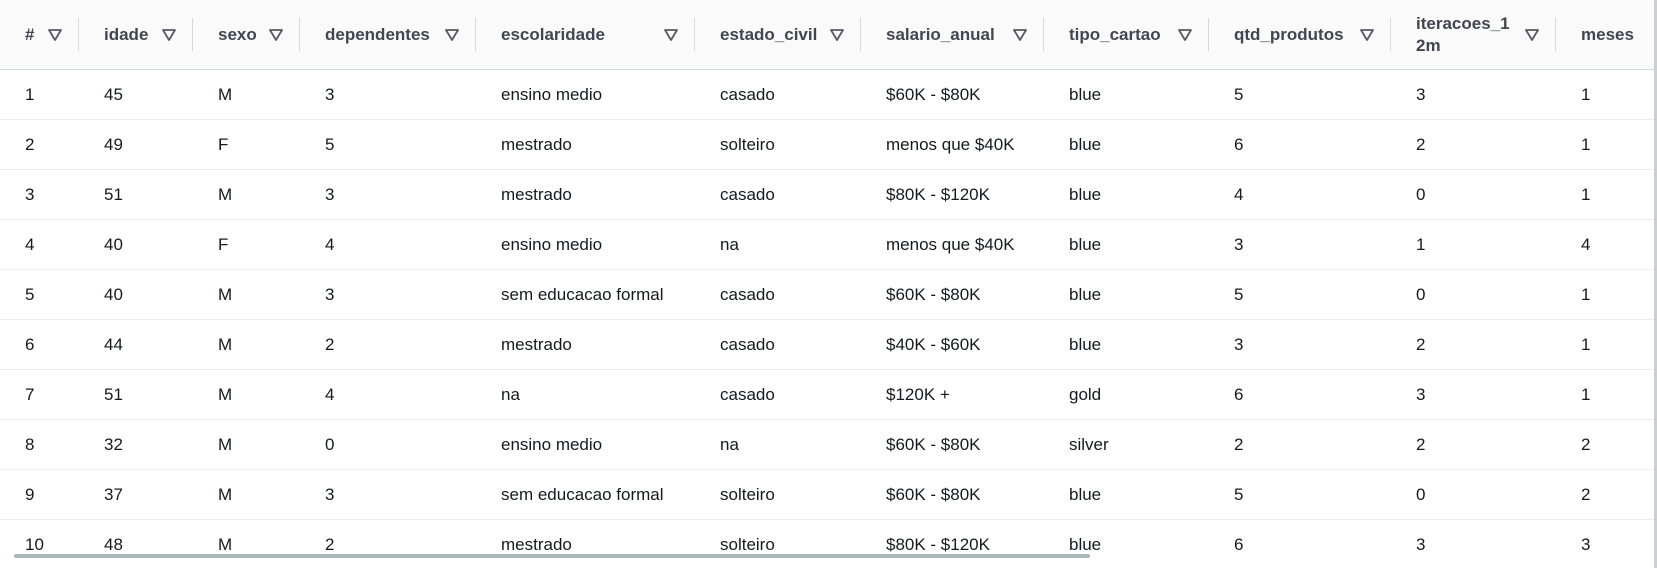 Image resolution: width=1657 pixels, height=568 pixels. What do you see at coordinates (136, 294) in the screenshot?
I see `table-cell: 40` at bounding box center [136, 294].